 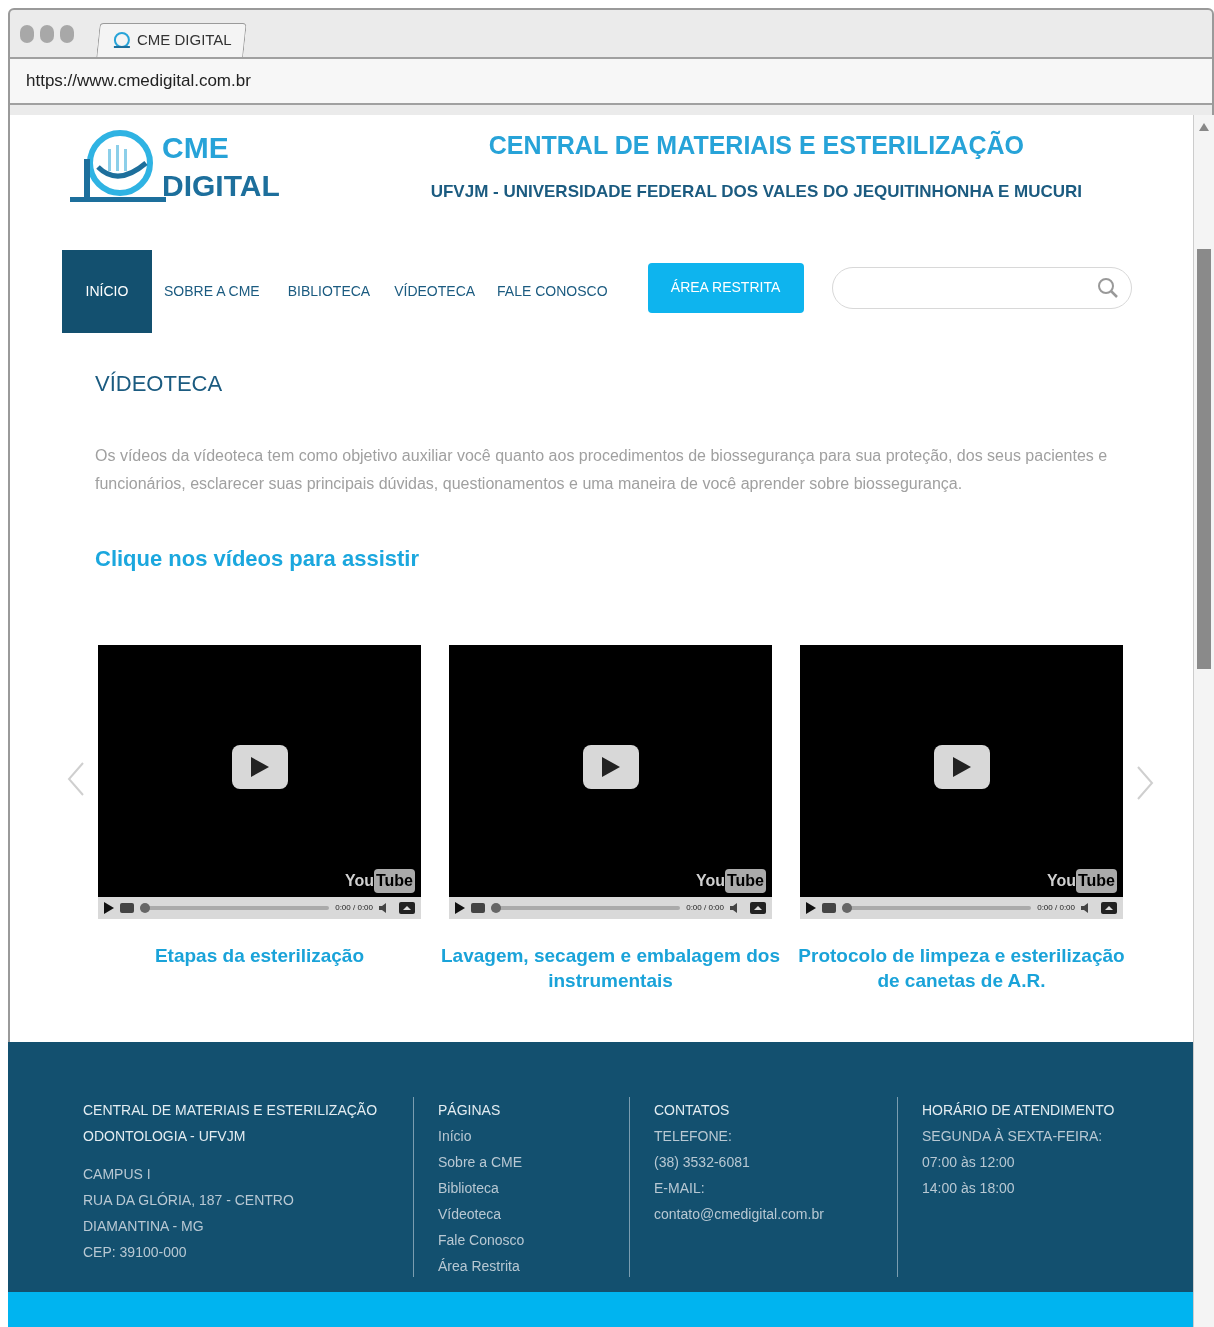 What do you see at coordinates (138, 81) in the screenshot?
I see `address-bar: https://www.cmedigital.com.br` at bounding box center [138, 81].